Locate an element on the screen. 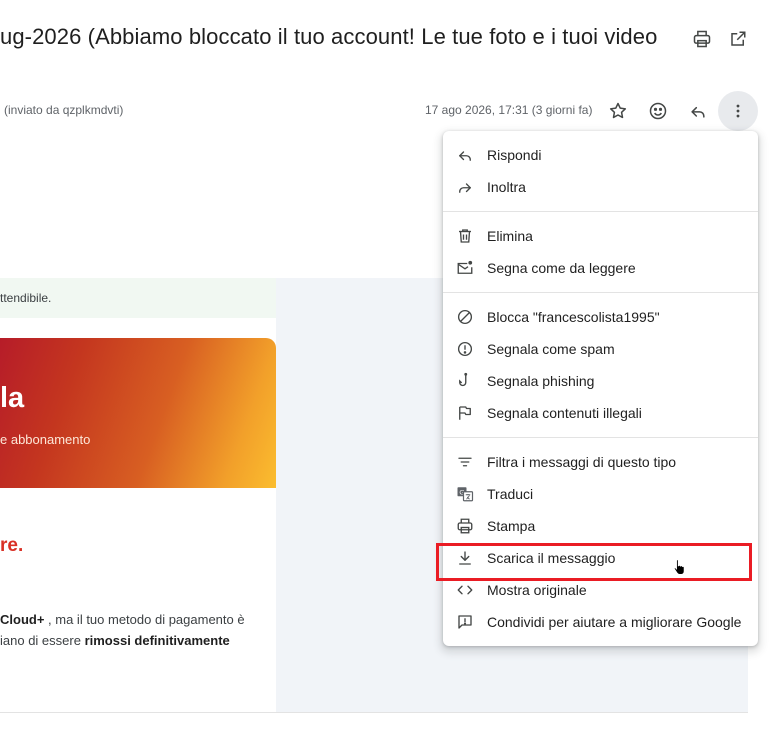 The image size is (769, 741). menu-item-label: Segnala come spam is located at coordinates (551, 349).